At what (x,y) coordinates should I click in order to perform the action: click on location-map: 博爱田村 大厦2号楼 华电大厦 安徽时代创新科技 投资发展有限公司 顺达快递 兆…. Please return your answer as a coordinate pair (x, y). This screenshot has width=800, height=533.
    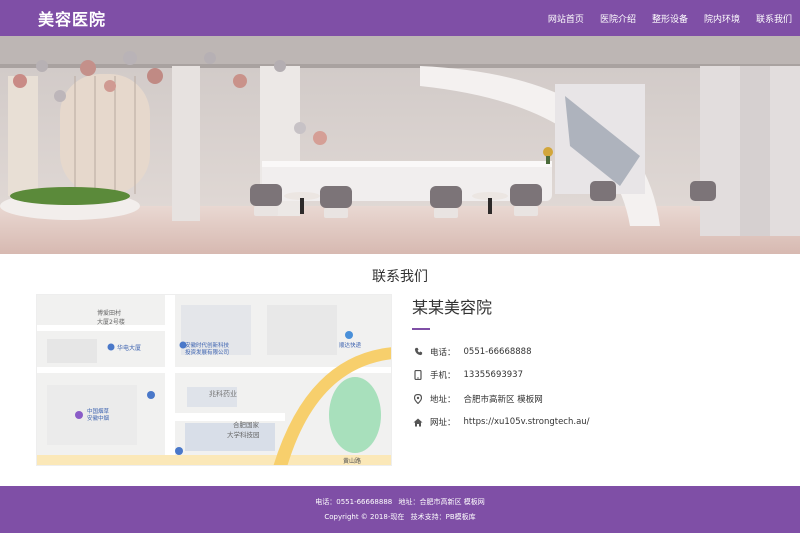
    Looking at the image, I should click on (214, 380).